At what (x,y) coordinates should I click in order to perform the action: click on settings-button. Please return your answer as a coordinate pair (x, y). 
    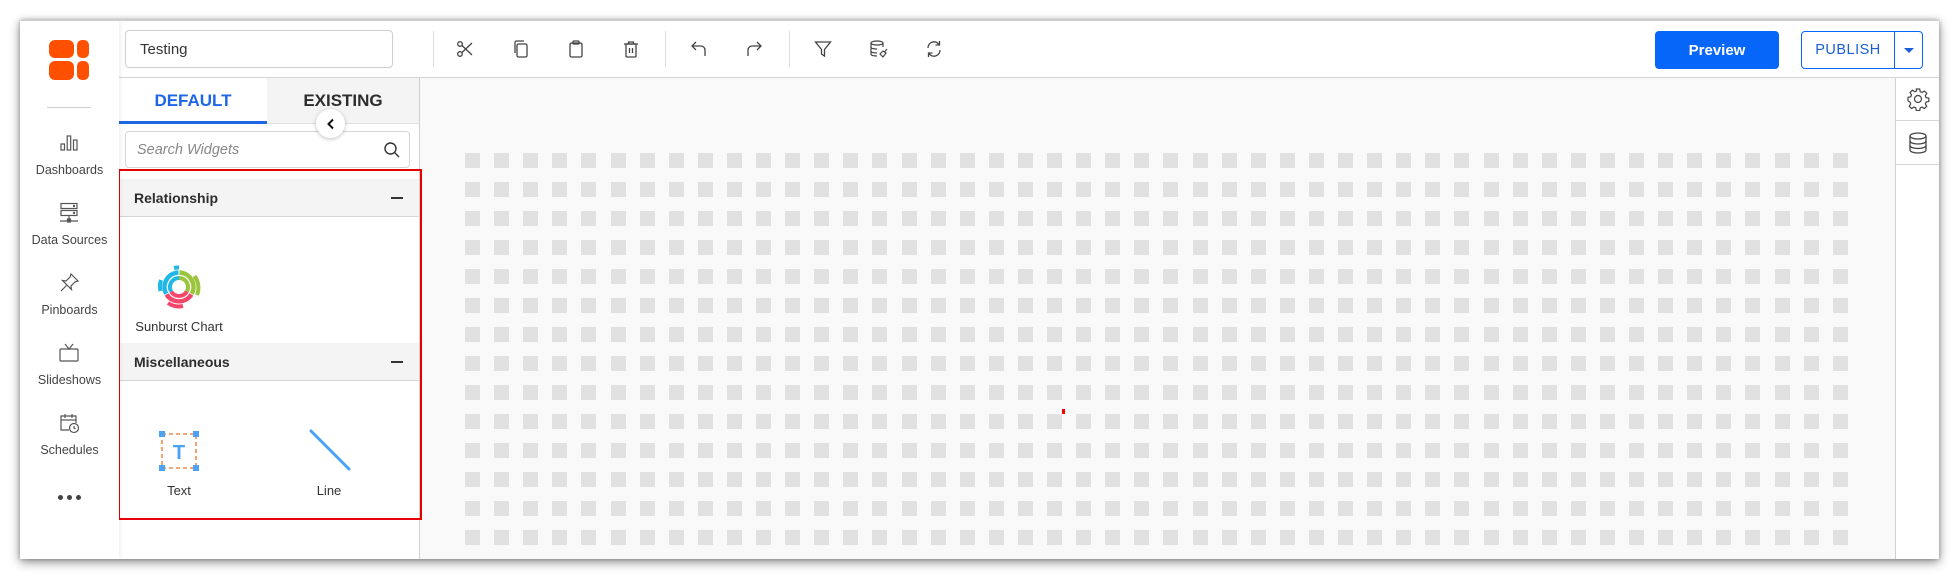
    Looking at the image, I should click on (1917, 99).